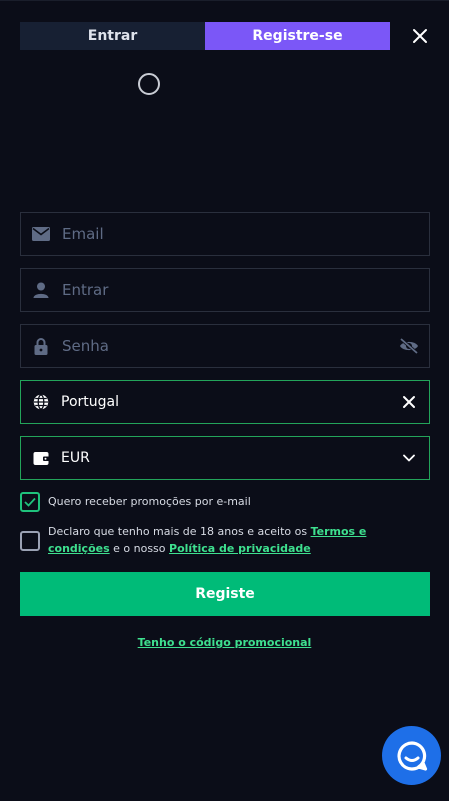  I want to click on globe-icon, so click(41, 402).